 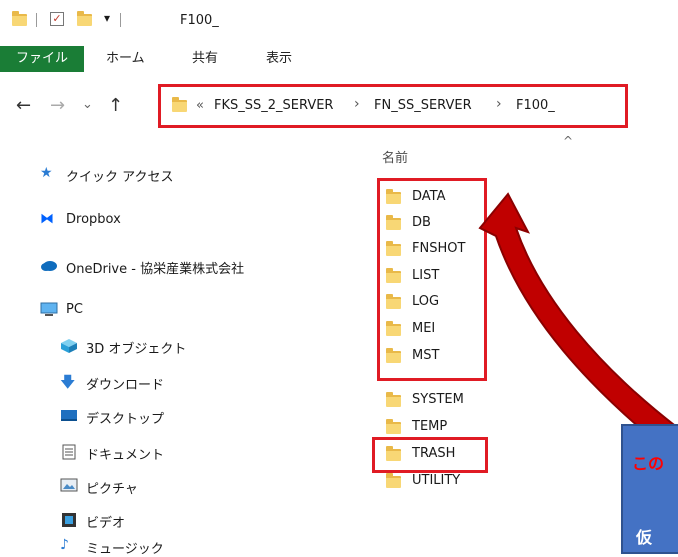 I want to click on download-icon: 🡇, so click(x=68, y=382).